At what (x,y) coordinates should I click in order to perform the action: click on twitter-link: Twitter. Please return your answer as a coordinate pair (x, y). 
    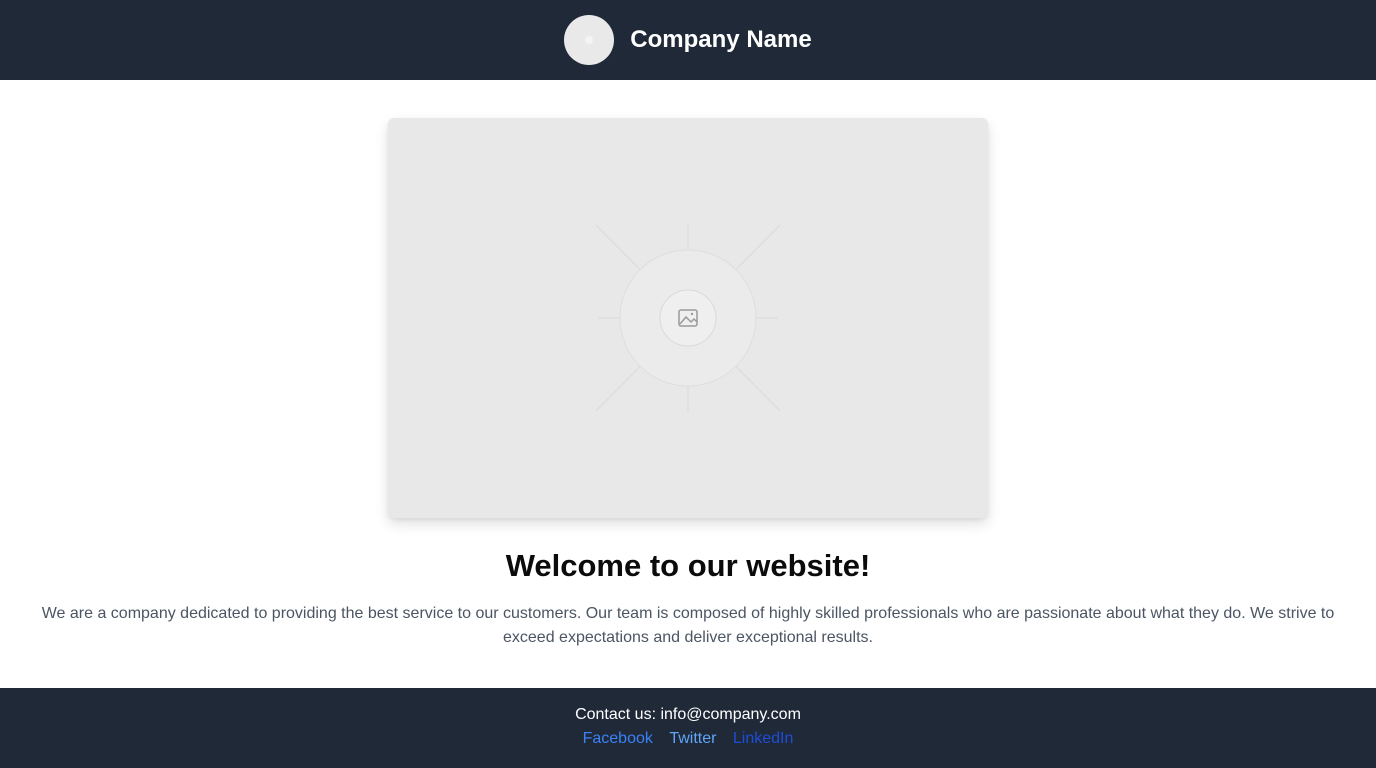
    Looking at the image, I should click on (692, 738).